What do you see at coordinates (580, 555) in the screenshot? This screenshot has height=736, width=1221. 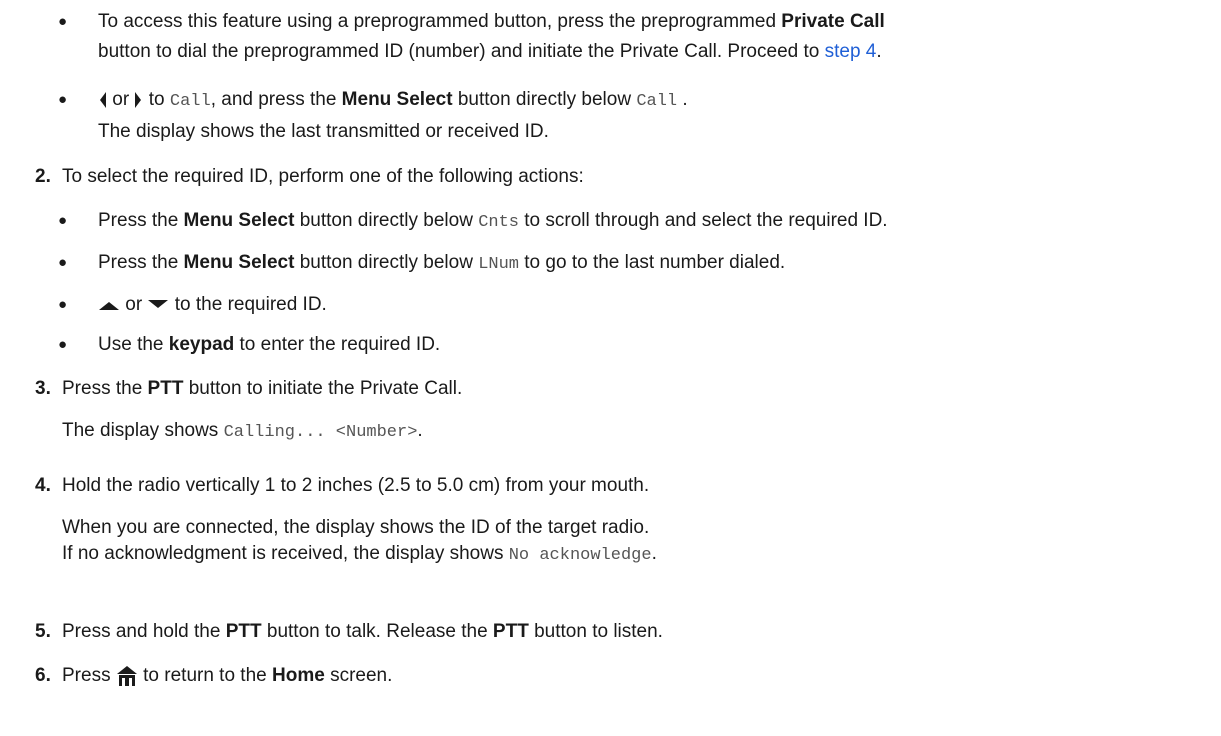 I see `display-no-acknowledge-text: No acknowledge` at bounding box center [580, 555].